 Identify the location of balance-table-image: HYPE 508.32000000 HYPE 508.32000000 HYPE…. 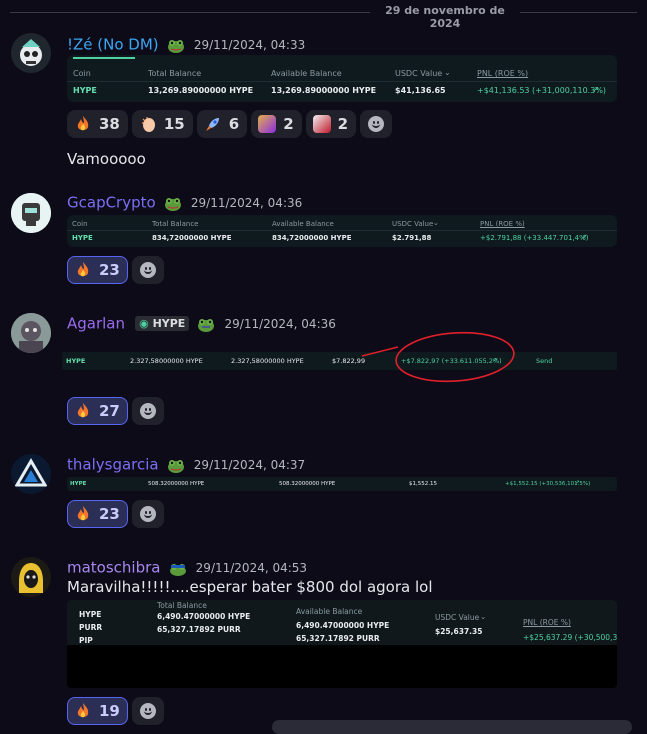
(342, 484).